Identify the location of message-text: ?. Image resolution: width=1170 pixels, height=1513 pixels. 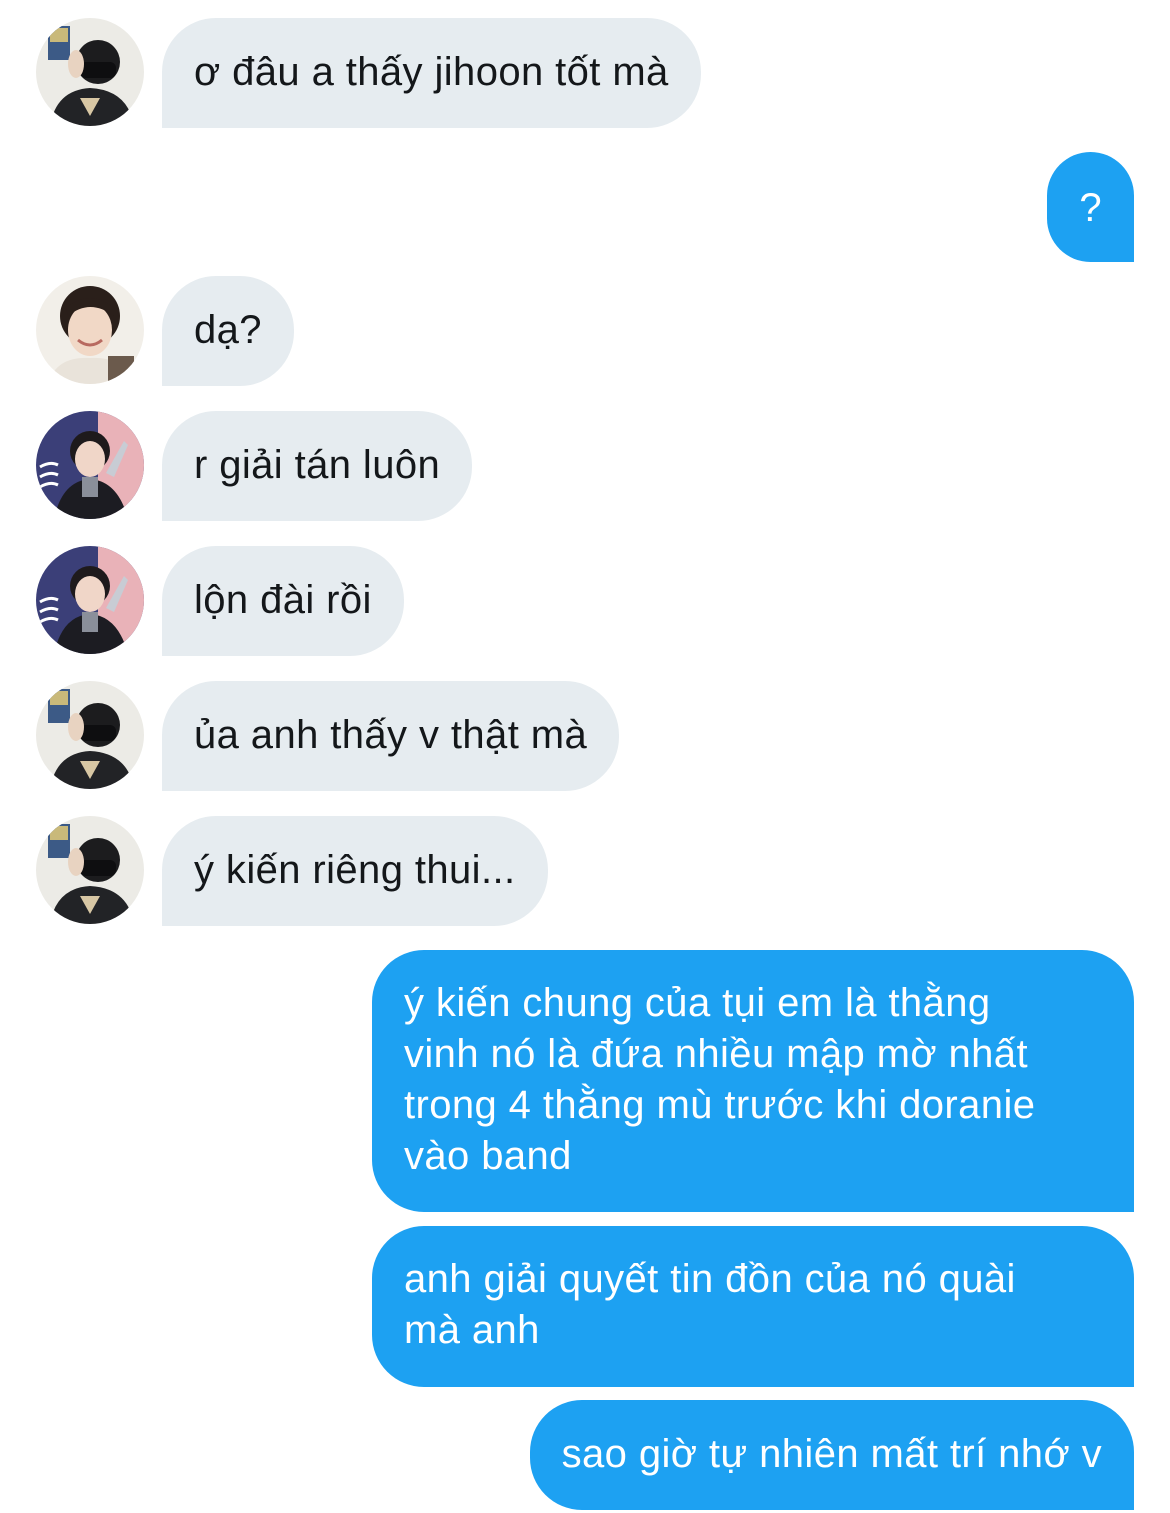
(1090, 208).